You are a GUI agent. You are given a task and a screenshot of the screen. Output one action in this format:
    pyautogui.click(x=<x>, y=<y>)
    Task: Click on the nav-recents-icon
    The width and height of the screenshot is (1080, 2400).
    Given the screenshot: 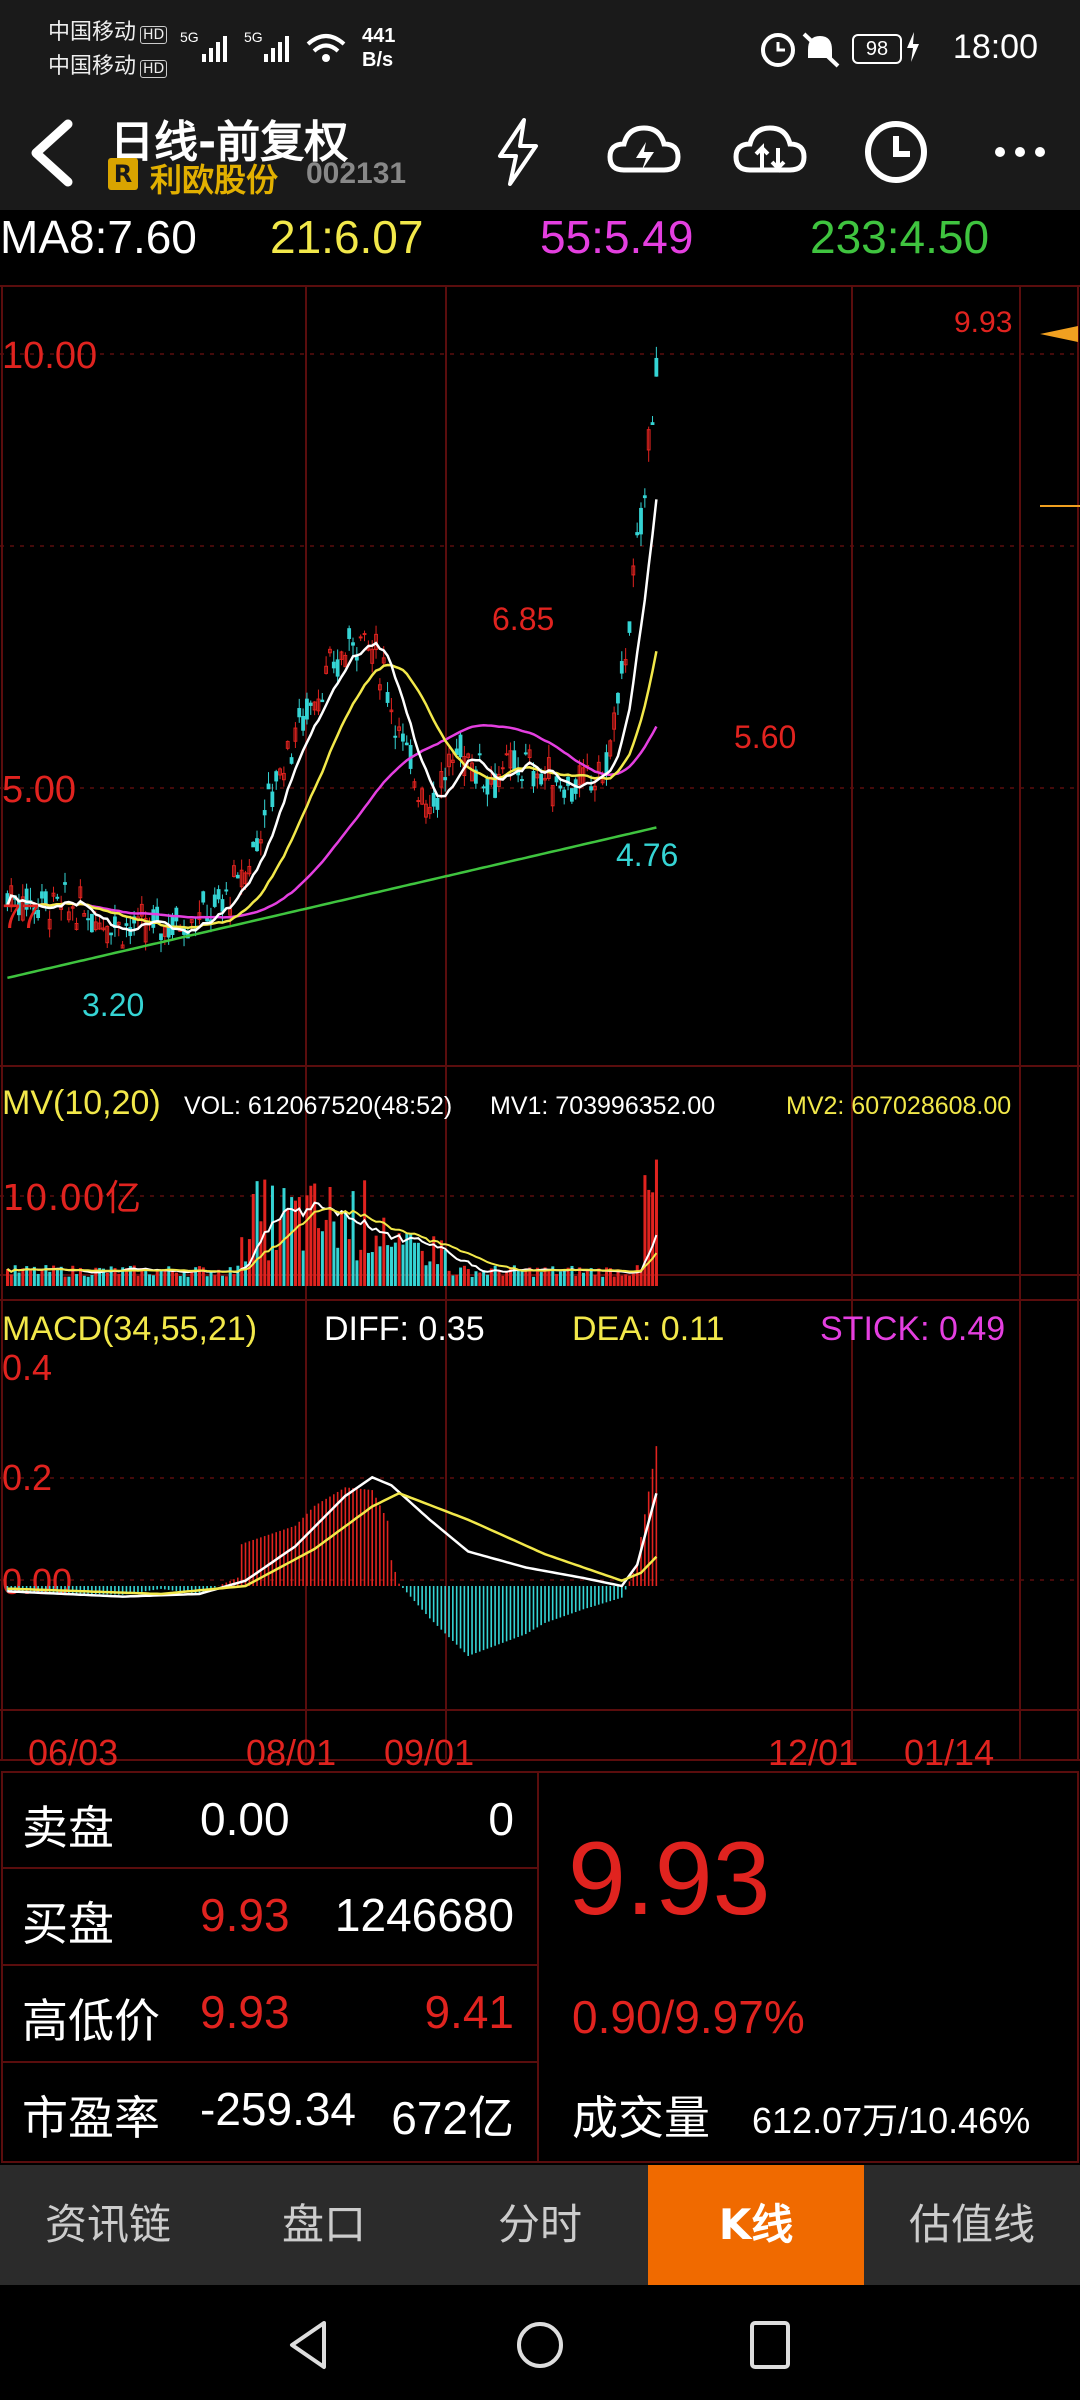 What is the action you would take?
    pyautogui.click(x=770, y=2345)
    